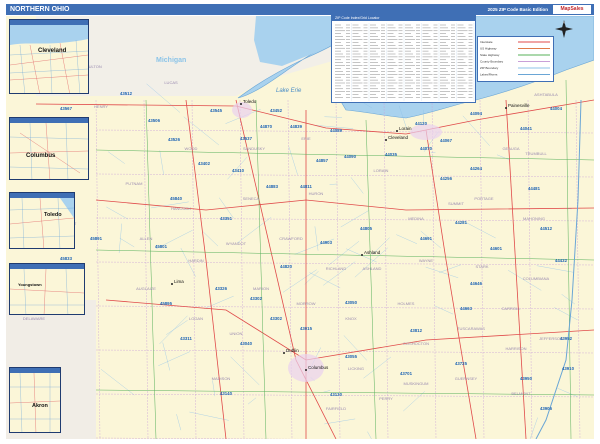 The height and width of the screenshot is (444, 600). I want to click on zip-label: 43545, so click(216, 110).